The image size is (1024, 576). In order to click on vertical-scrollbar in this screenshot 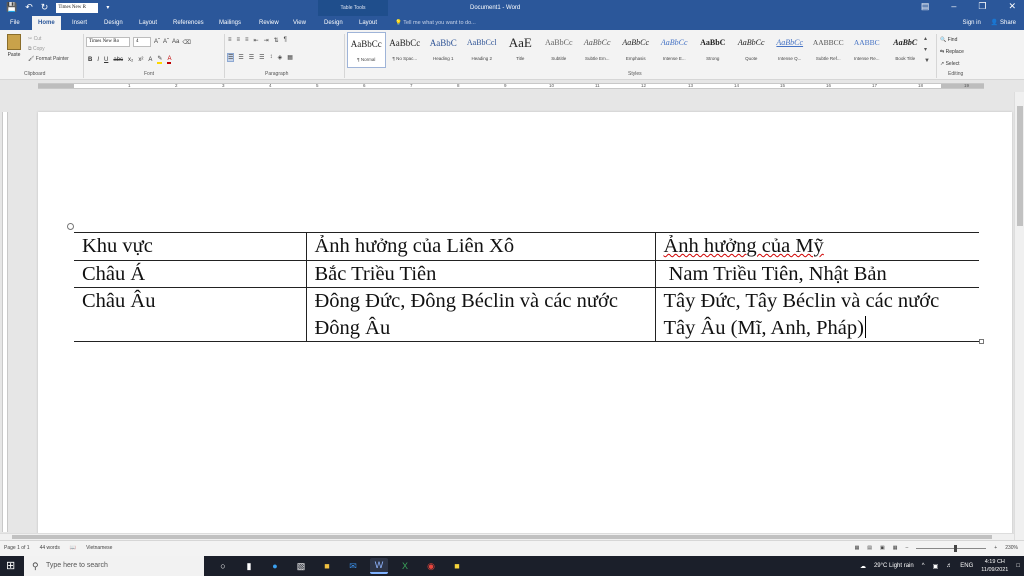, I will do `click(1019, 316)`.